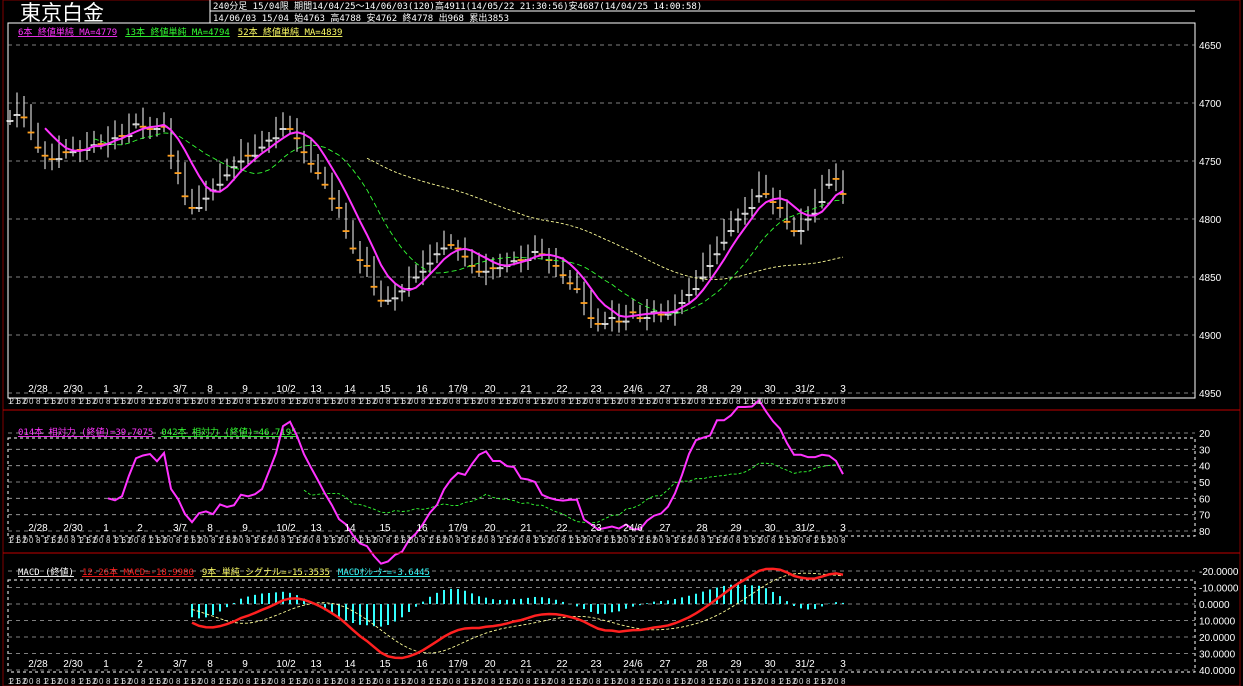  I want to click on date-label: 30, so click(770, 664).